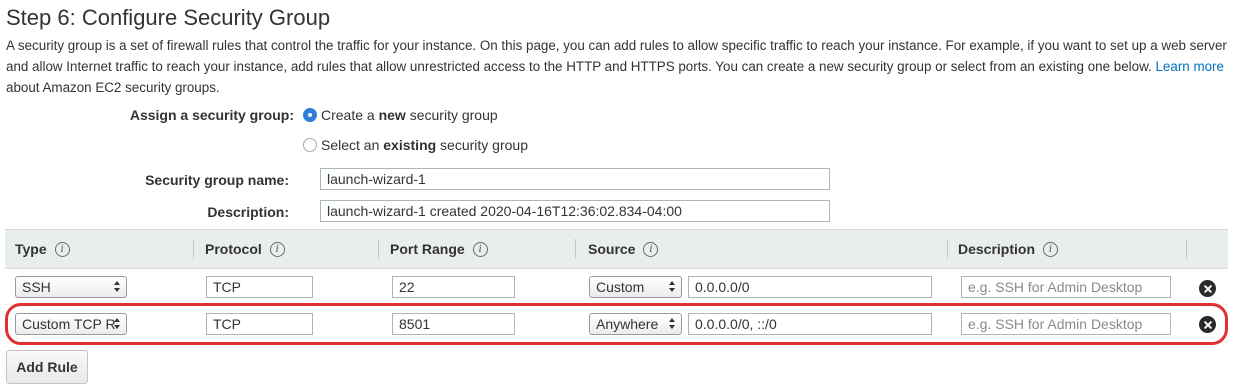  What do you see at coordinates (71, 287) in the screenshot?
I see `rule-type-select: SSH` at bounding box center [71, 287].